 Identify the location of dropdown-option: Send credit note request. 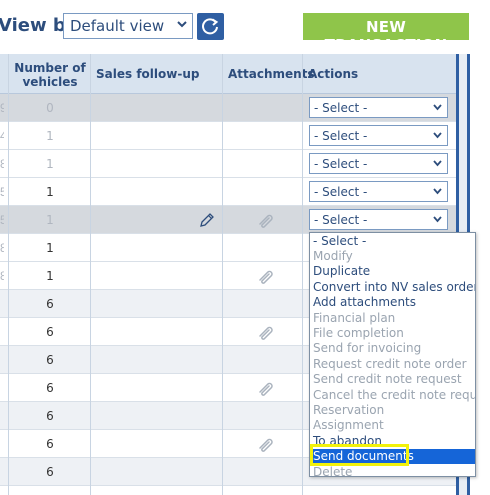
(387, 379).